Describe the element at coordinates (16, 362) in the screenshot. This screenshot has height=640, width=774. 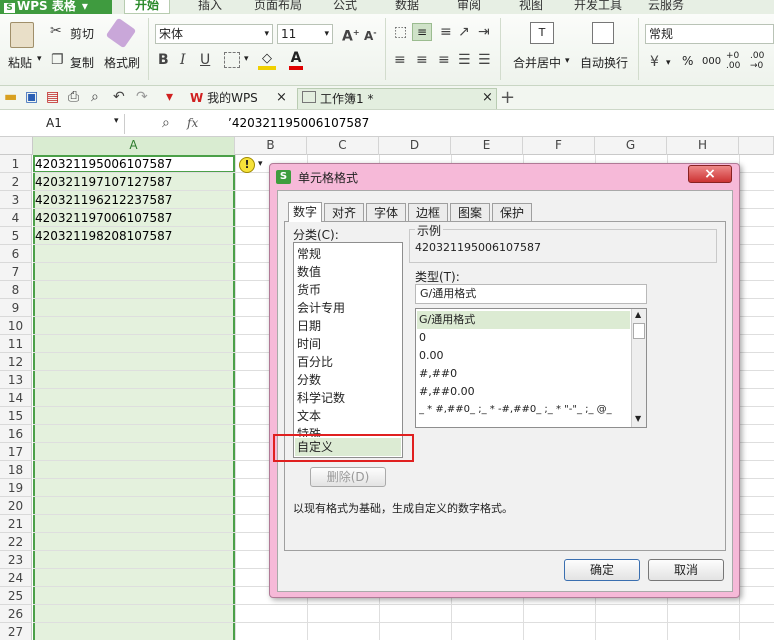
I see `row-header-12: 12` at that location.